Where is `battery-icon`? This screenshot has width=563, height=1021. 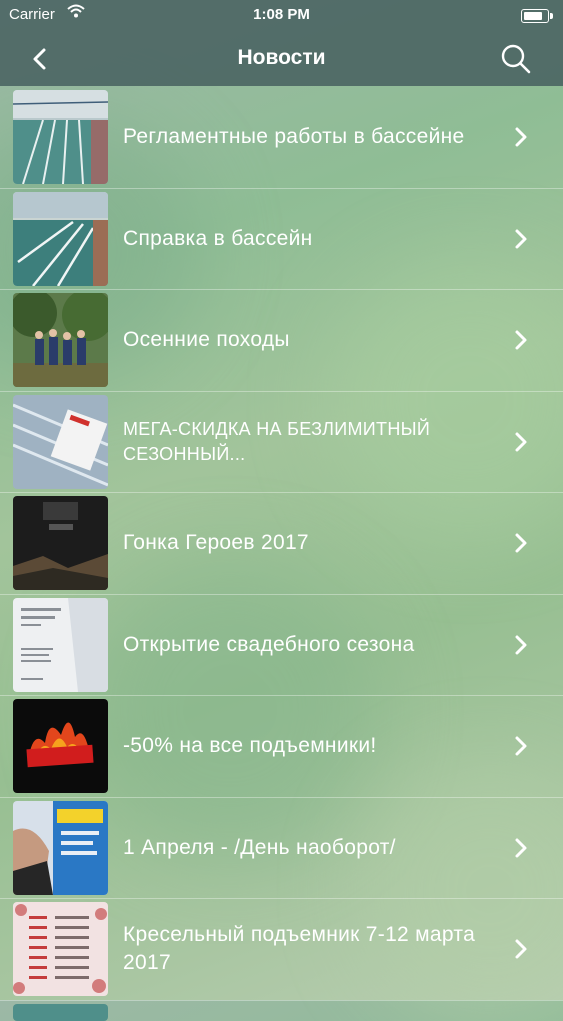 battery-icon is located at coordinates (537, 16).